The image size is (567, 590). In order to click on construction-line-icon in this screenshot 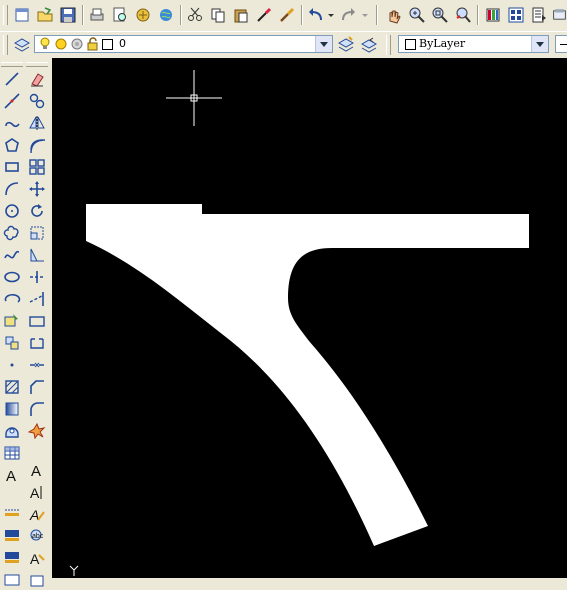, I will do `click(12, 101)`.